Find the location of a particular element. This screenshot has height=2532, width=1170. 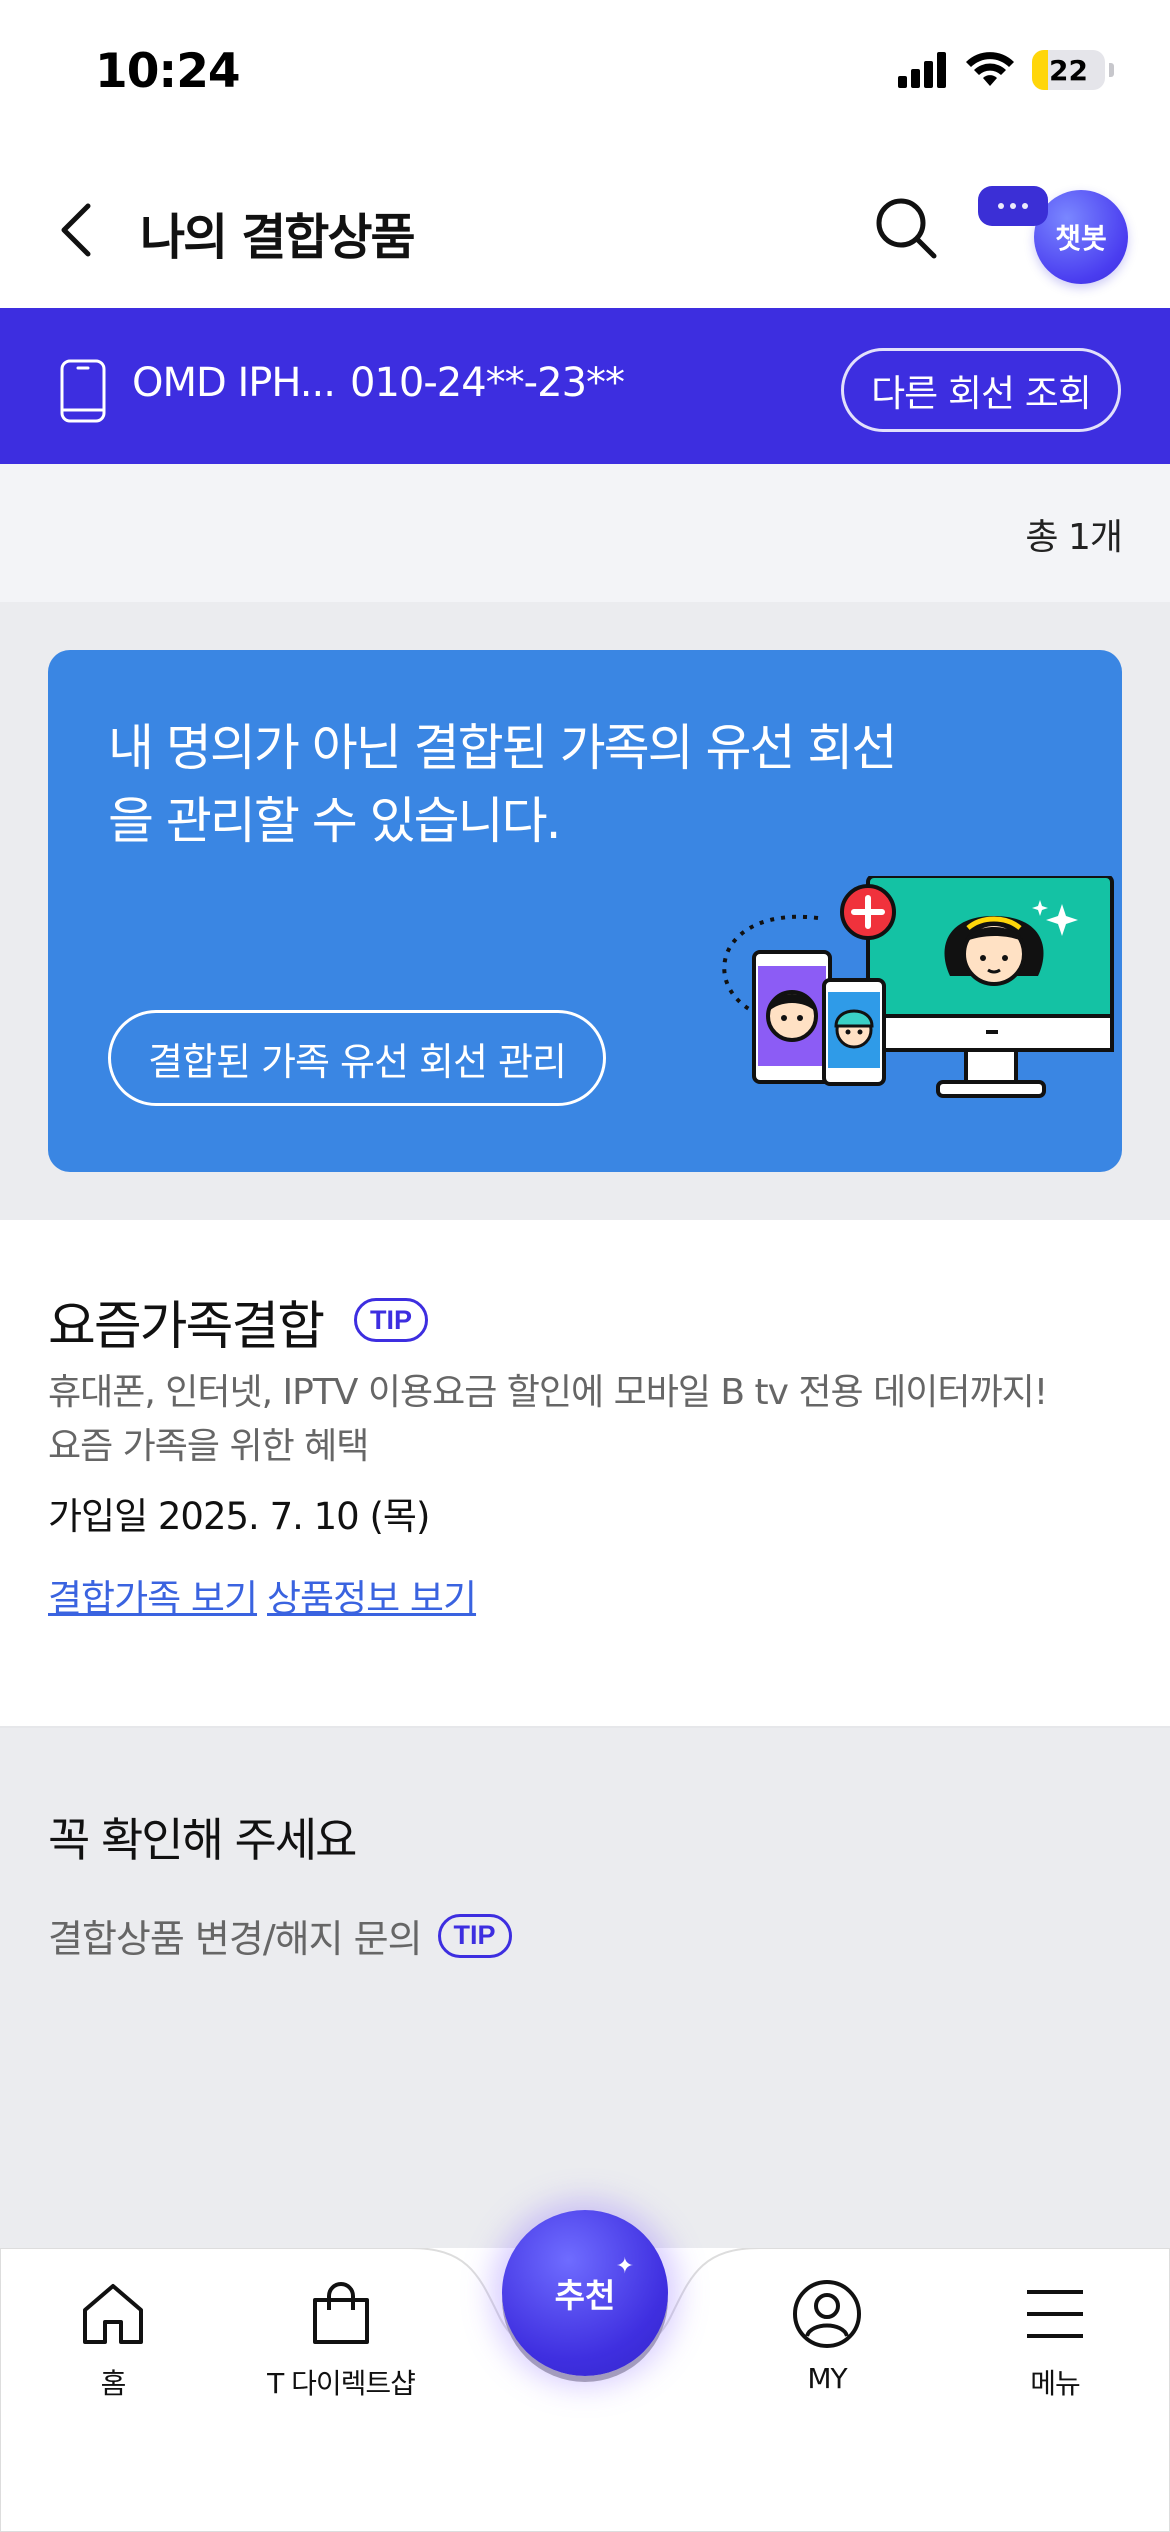

nav-home-label: 홈 is located at coordinates (113, 2383).